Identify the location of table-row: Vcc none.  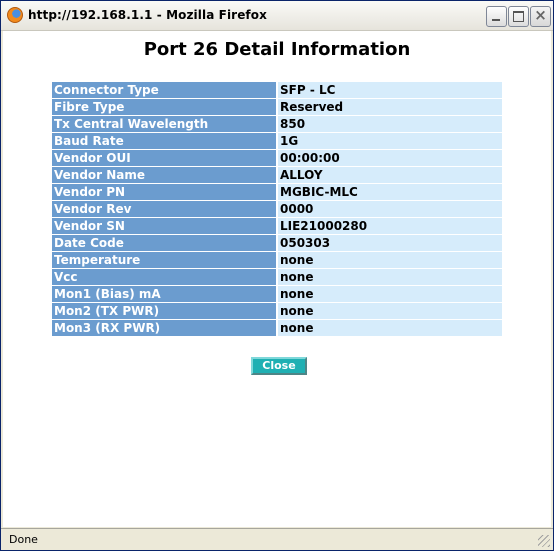
(277, 277).